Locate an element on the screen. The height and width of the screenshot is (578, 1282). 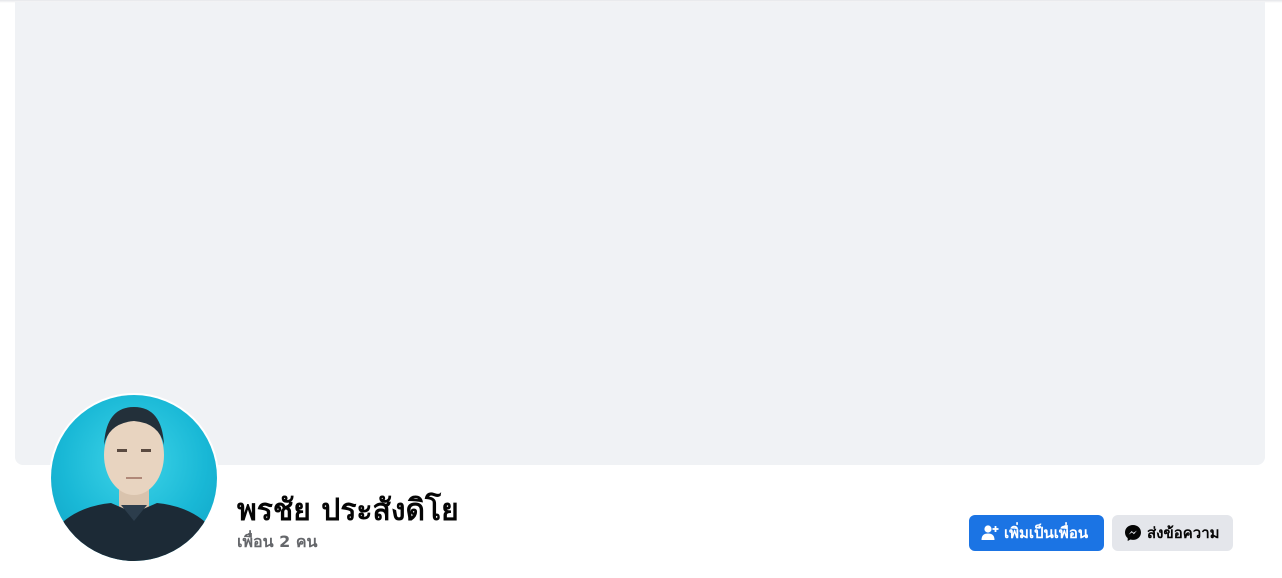
profile-photo is located at coordinates (134, 478).